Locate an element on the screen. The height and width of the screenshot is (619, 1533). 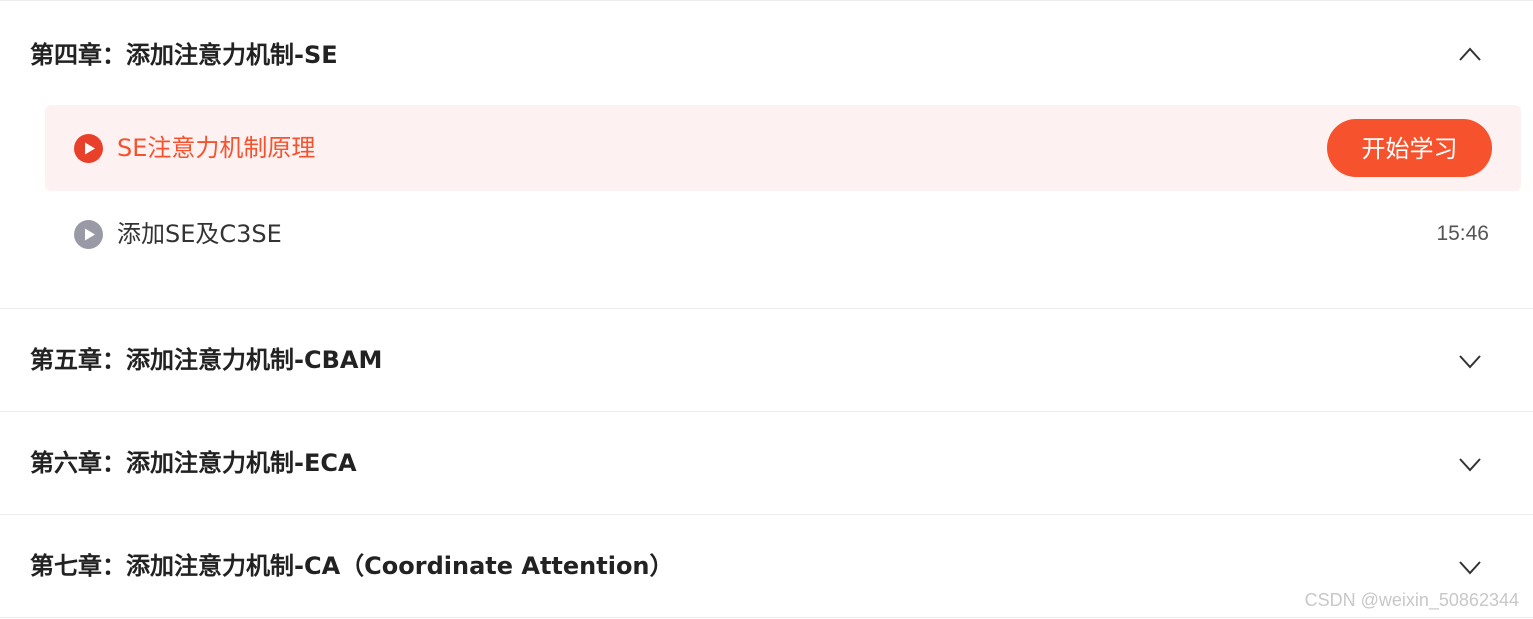
chapter-title: 第六章：添加注意力机制-ECA is located at coordinates (193, 463).